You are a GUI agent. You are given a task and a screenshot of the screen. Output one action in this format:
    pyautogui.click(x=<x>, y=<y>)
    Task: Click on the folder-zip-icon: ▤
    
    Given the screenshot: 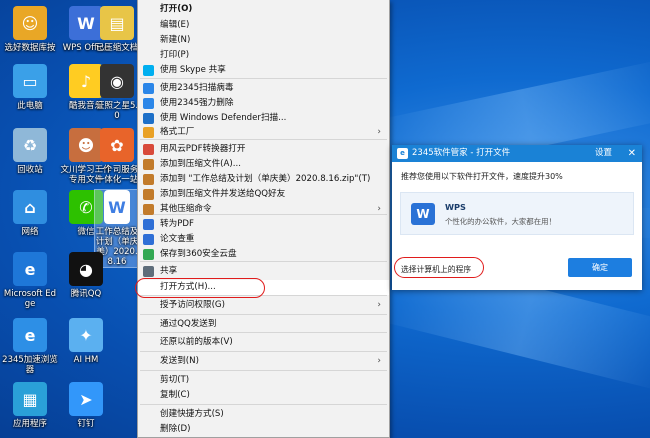 What is the action you would take?
    pyautogui.click(x=117, y=23)
    